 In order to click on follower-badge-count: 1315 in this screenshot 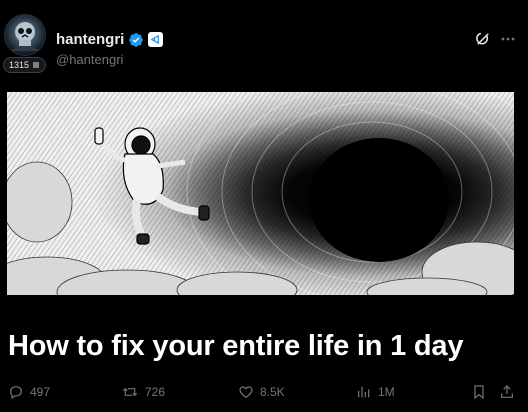, I will do `click(19, 65)`.